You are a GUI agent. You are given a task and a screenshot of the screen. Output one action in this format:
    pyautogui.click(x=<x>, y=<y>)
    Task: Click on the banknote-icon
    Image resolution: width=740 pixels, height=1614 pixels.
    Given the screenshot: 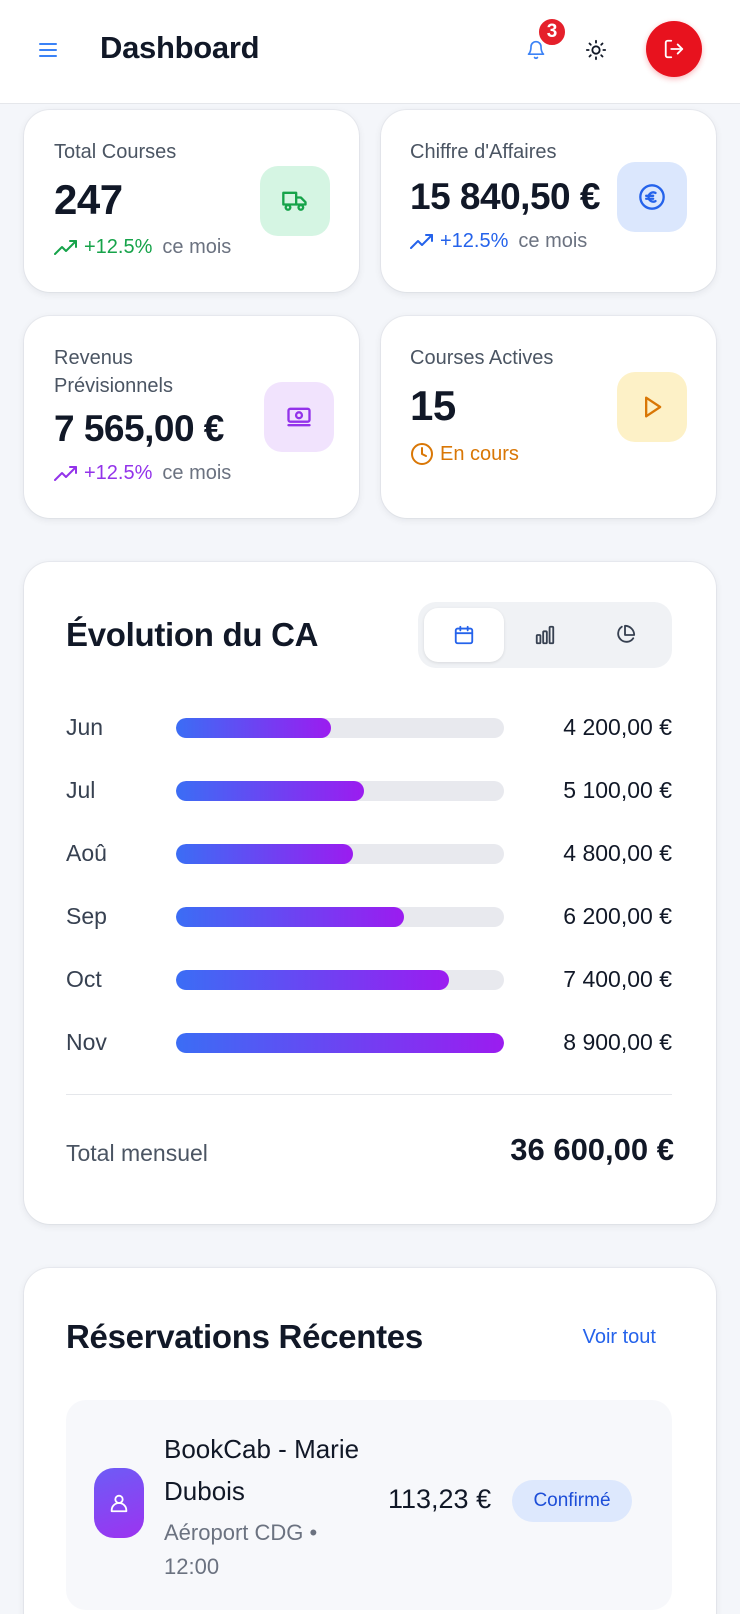 What is the action you would take?
    pyautogui.click(x=299, y=417)
    